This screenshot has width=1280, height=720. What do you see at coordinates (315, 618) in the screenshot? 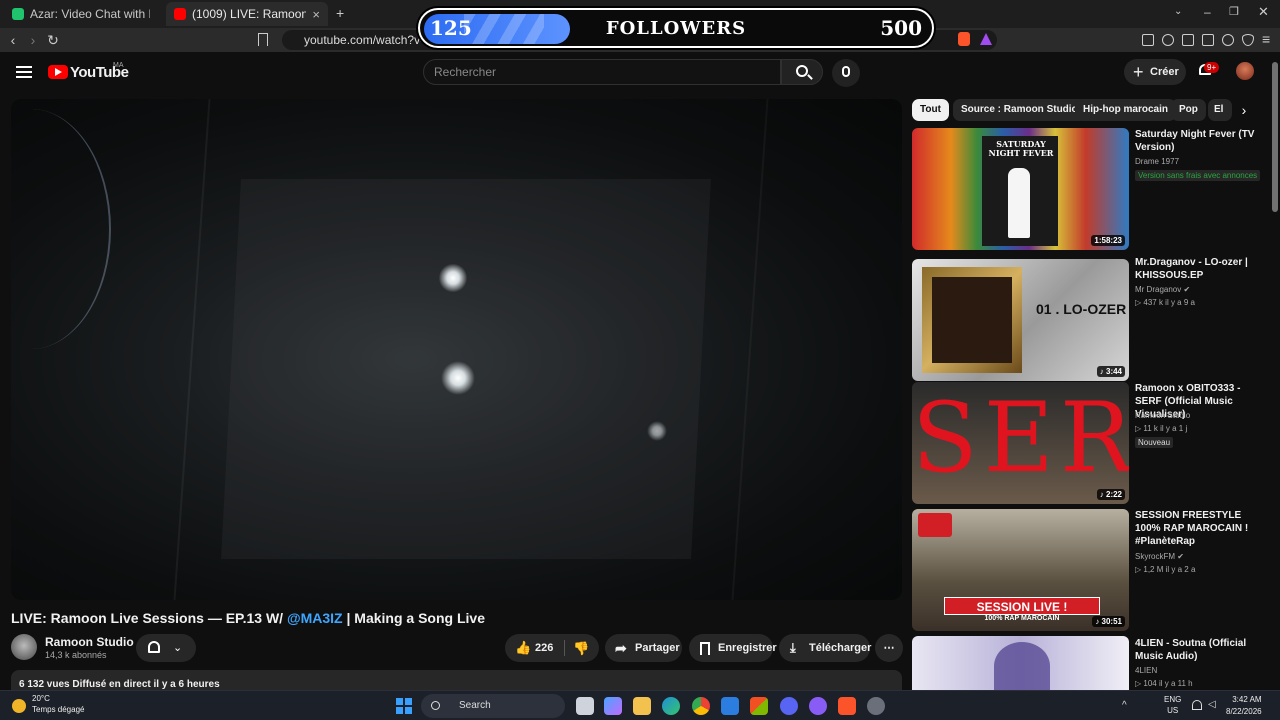
I see `mention-link: @MA3IZ` at bounding box center [315, 618].